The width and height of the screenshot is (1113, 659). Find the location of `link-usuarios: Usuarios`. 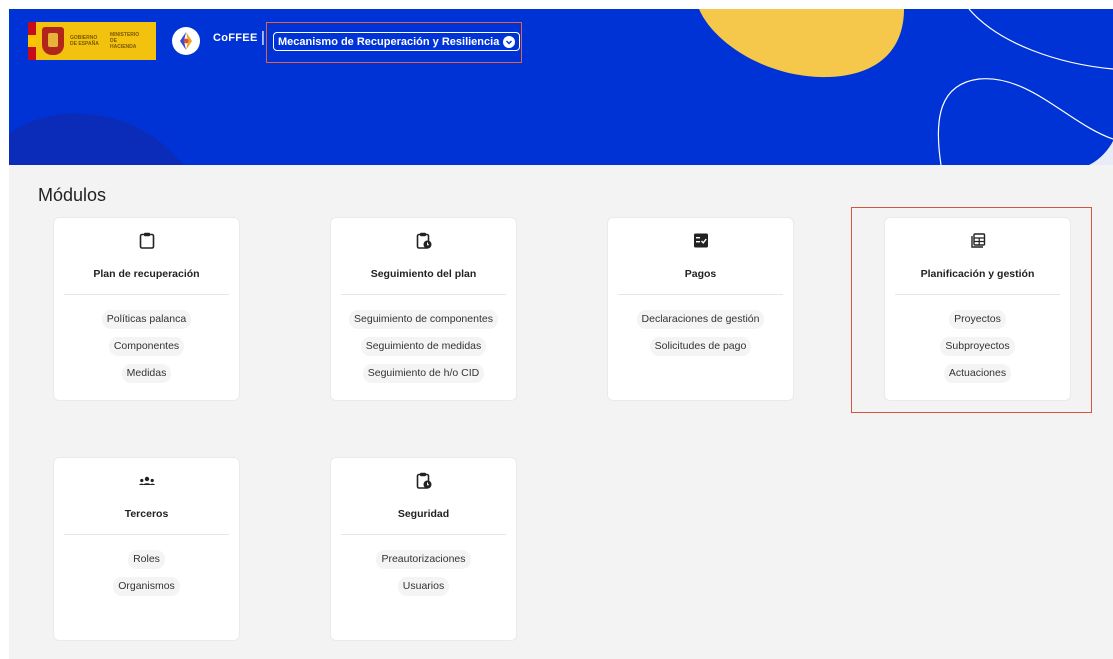

link-usuarios: Usuarios is located at coordinates (423, 586).